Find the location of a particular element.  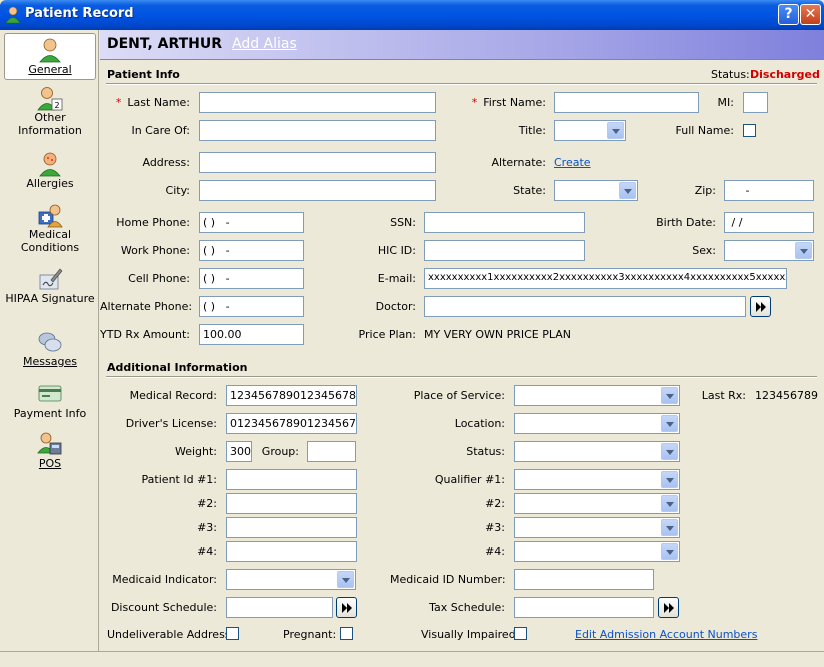

medicaid-id-number-field is located at coordinates (584, 579).